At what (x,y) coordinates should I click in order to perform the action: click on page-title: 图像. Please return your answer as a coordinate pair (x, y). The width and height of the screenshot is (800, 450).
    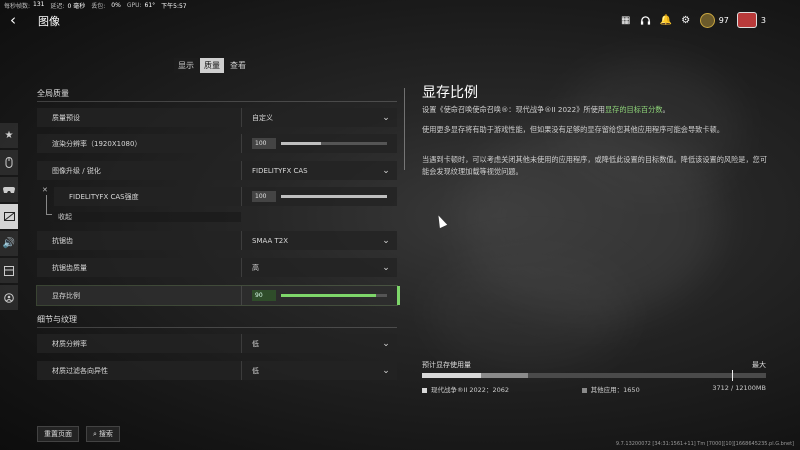
    Looking at the image, I should click on (49, 21).